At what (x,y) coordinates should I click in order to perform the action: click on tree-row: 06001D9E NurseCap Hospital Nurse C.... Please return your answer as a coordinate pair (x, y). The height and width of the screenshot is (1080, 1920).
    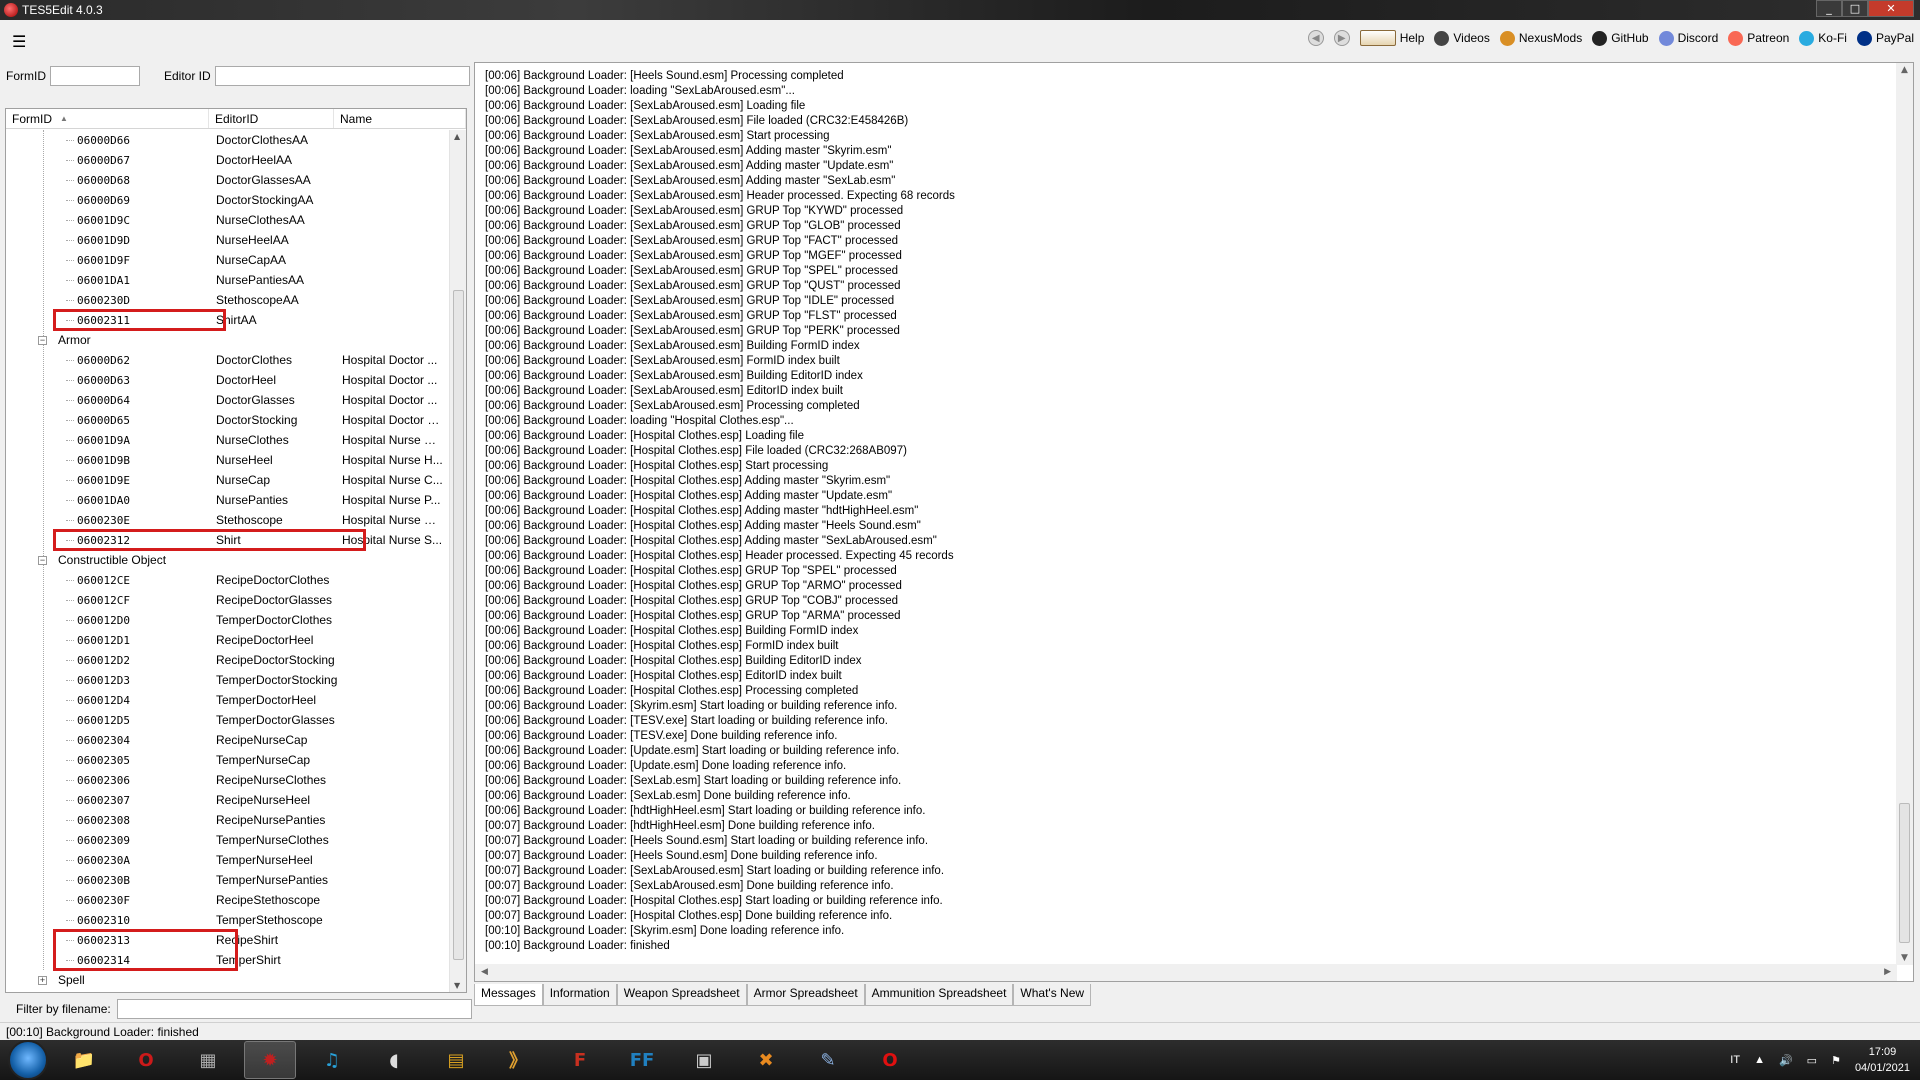
    Looking at the image, I should click on (228, 480).